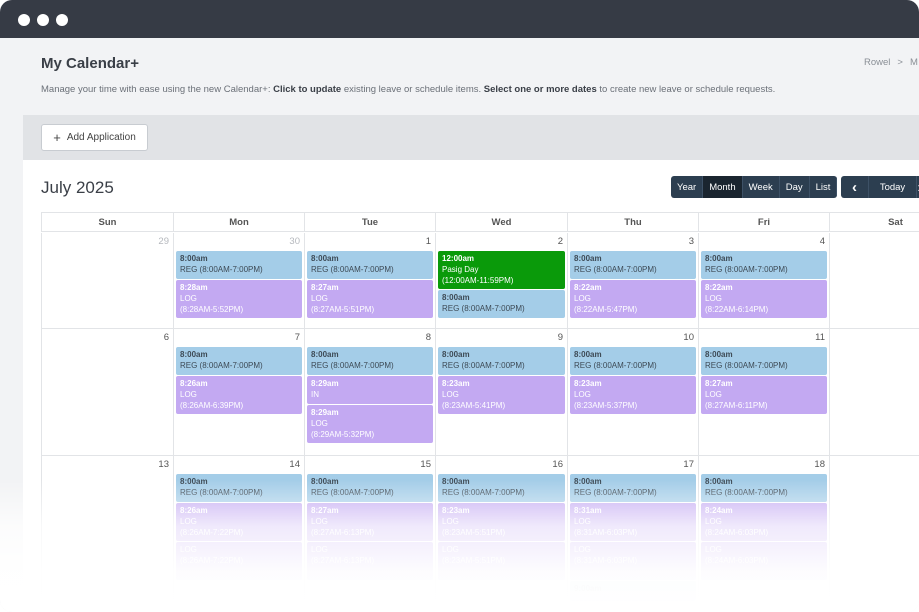  I want to click on breadcrumb-item: M, so click(914, 62).